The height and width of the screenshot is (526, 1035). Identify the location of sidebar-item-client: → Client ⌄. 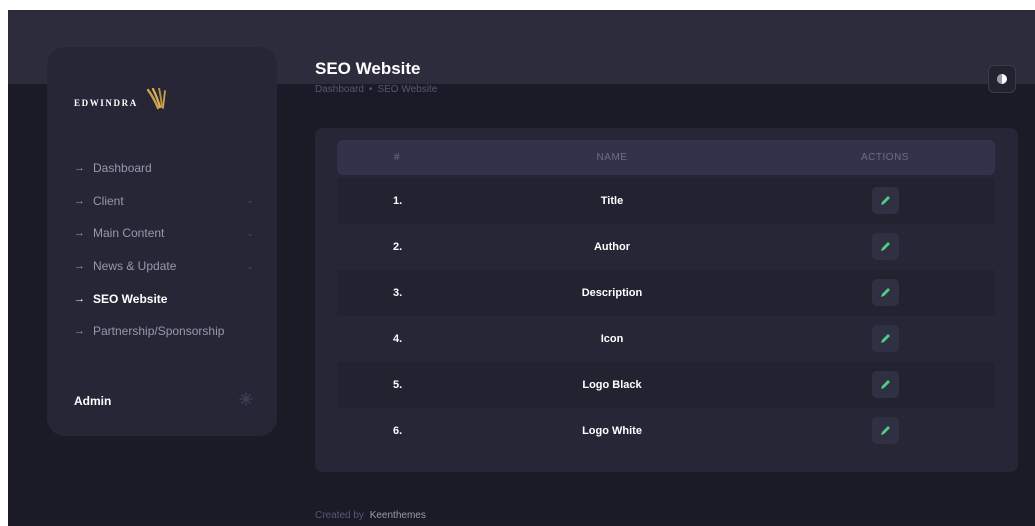
(164, 201).